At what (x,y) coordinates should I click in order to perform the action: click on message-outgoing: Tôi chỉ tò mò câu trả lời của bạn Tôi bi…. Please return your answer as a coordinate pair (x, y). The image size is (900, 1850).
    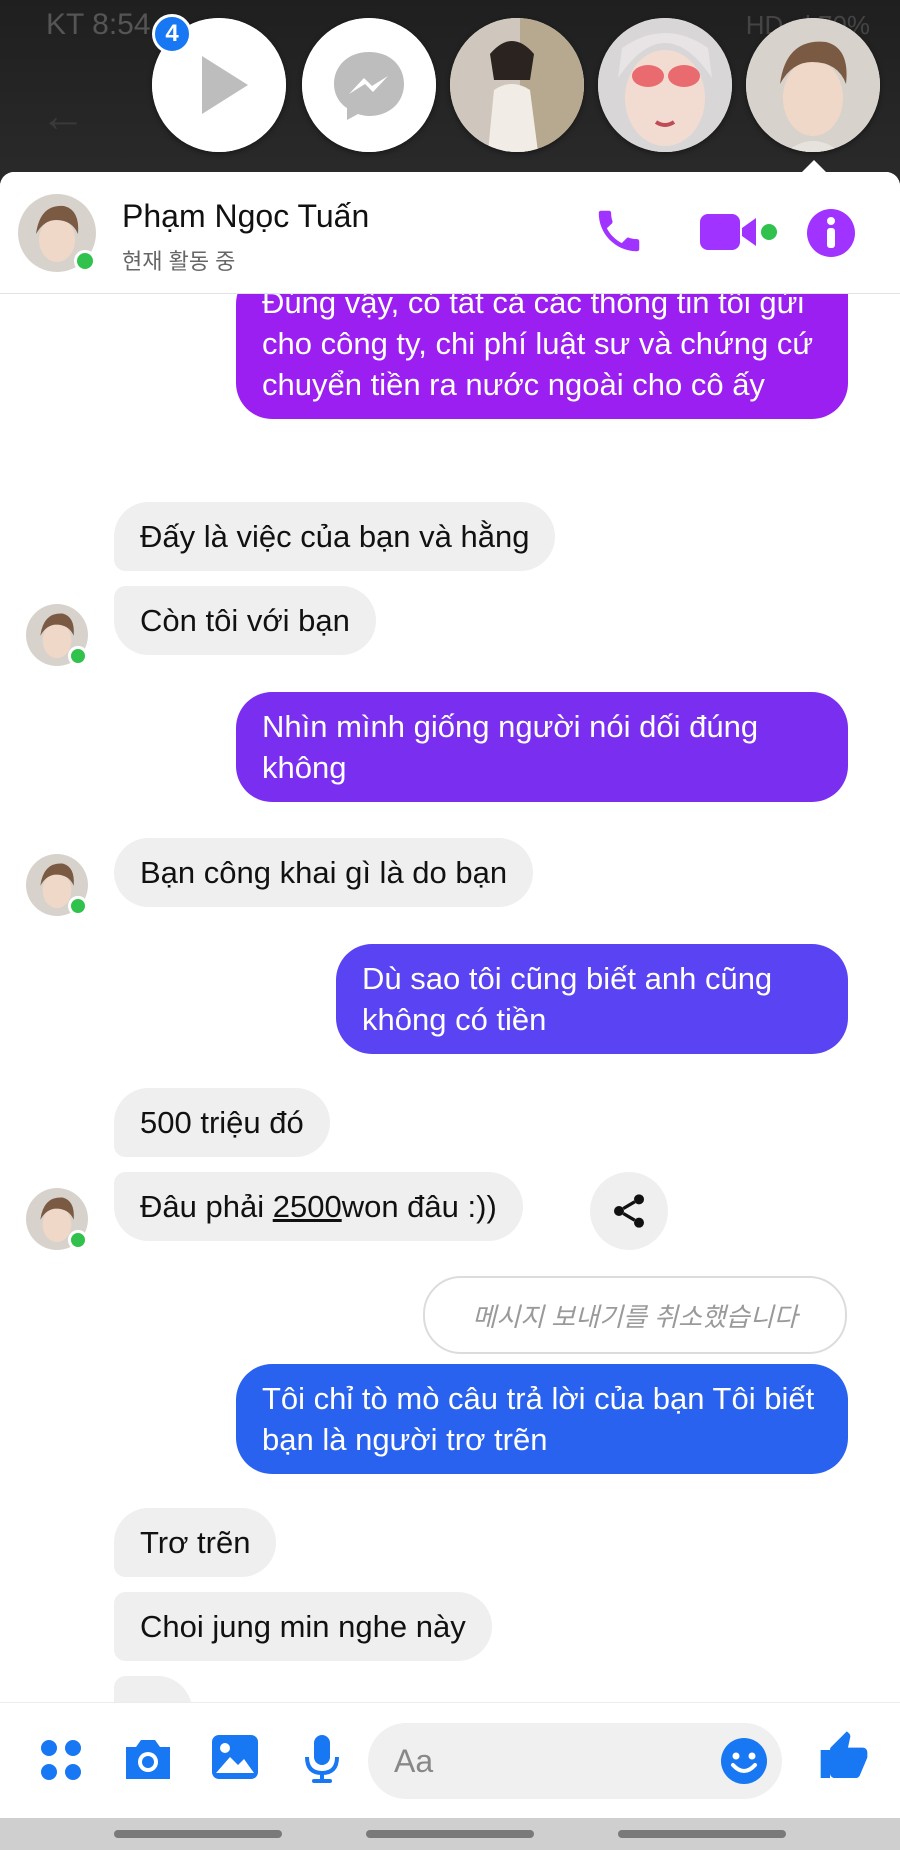
    Looking at the image, I should click on (542, 1419).